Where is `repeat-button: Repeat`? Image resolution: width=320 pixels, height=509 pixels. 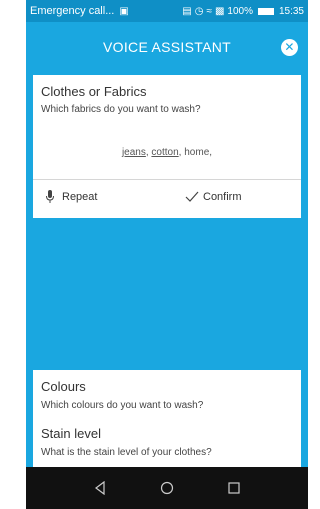 repeat-button: Repeat is located at coordinates (71, 197).